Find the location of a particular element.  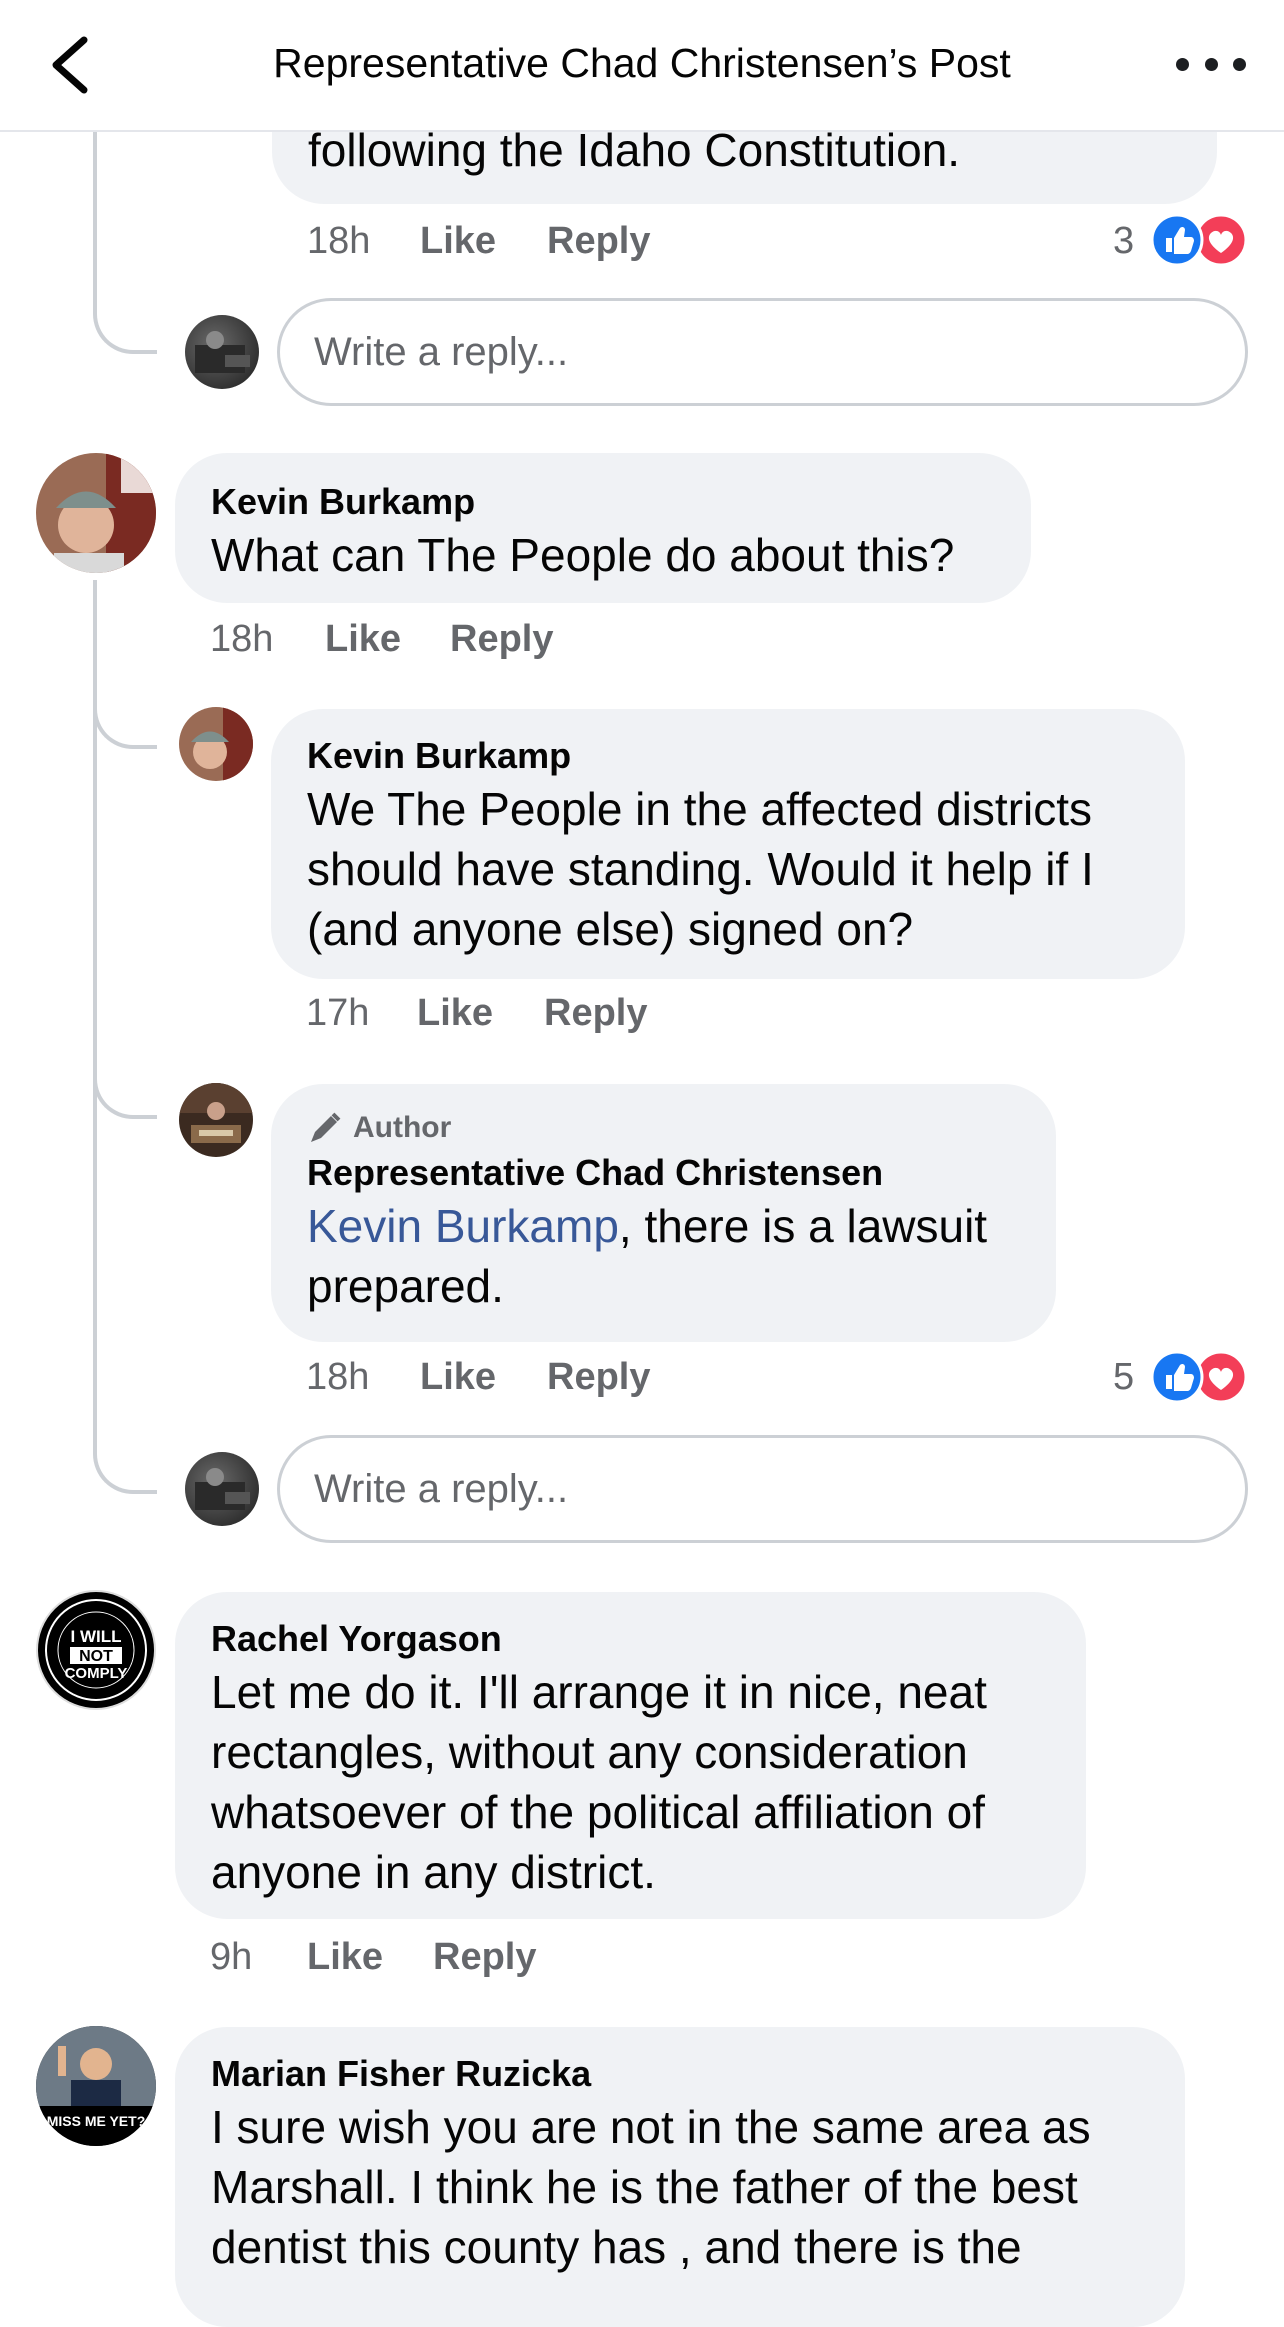

comment-text: What can The People do about this? is located at coordinates (583, 555).